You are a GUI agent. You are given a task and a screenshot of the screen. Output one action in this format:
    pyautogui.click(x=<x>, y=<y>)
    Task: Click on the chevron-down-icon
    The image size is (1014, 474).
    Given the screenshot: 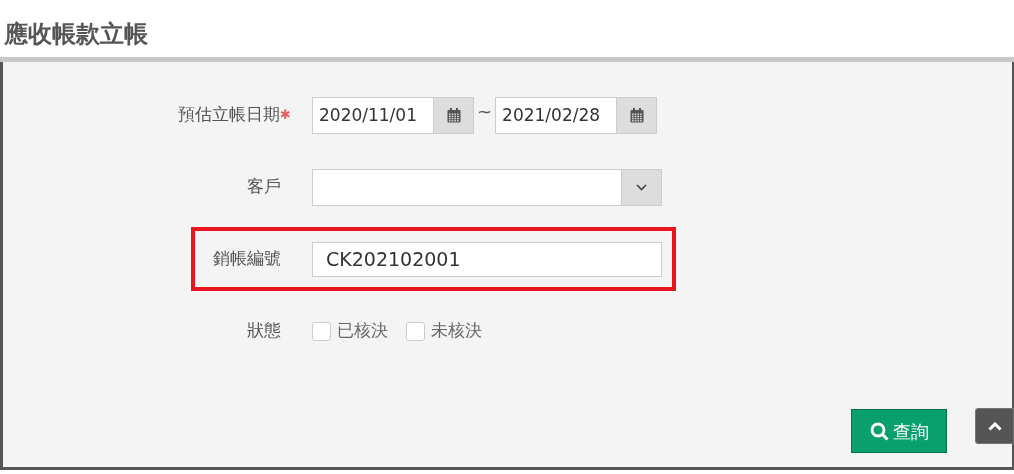 What is the action you would take?
    pyautogui.click(x=641, y=187)
    